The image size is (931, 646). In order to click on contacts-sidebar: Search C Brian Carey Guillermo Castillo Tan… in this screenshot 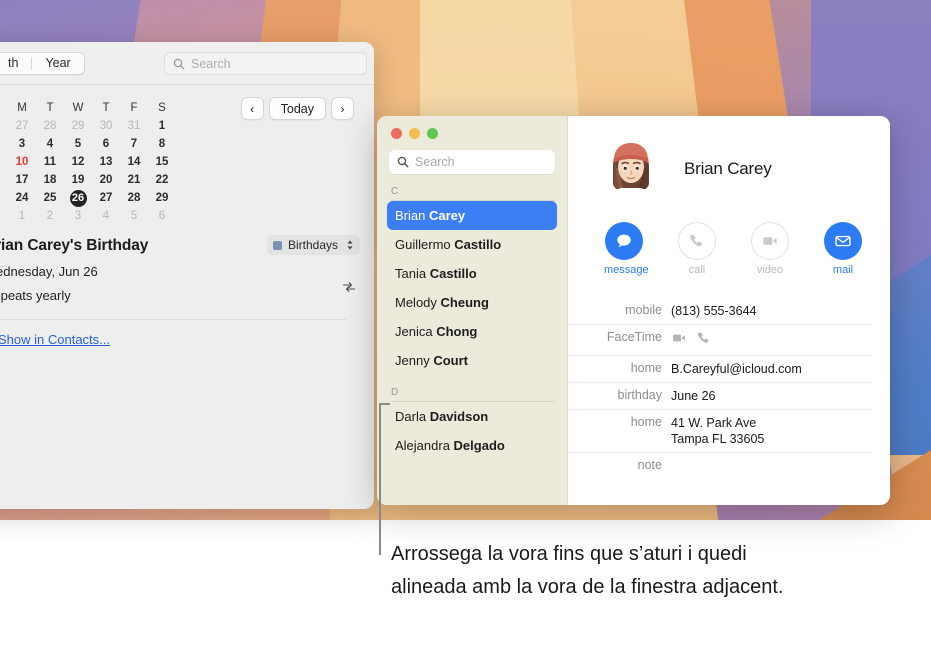, I will do `click(472, 310)`.